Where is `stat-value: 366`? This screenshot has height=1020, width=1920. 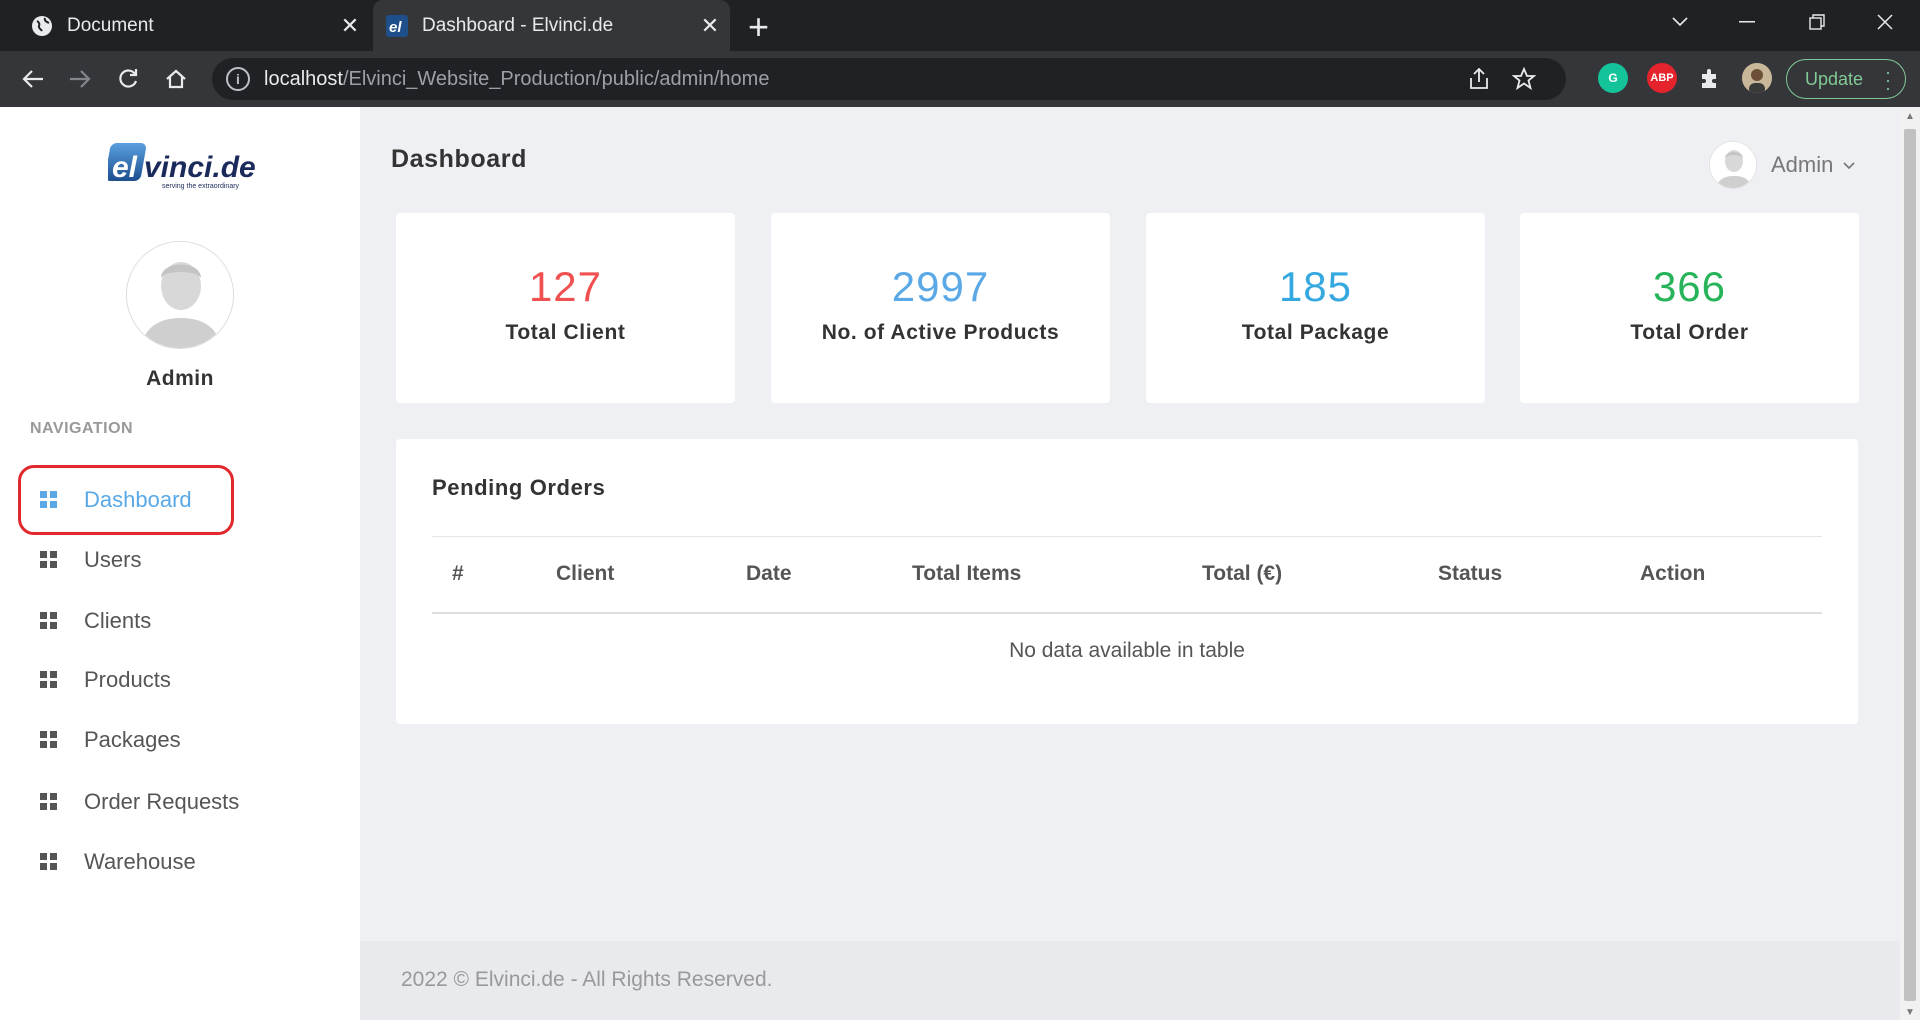 stat-value: 366 is located at coordinates (1689, 286).